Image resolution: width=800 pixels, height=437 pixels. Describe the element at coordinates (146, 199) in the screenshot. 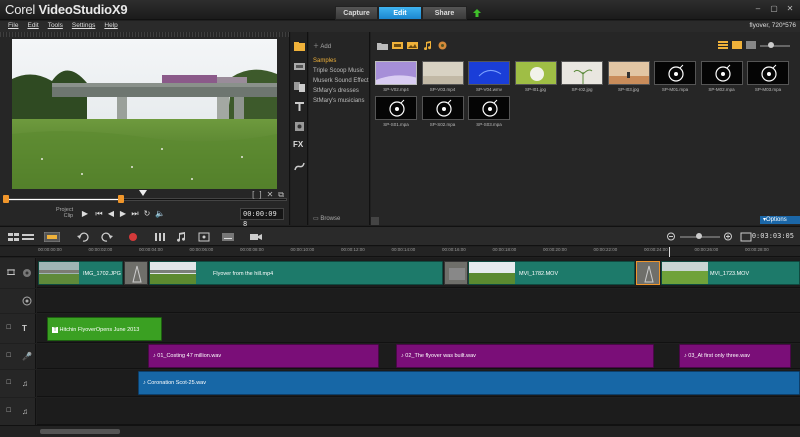

I see `scrub-bar` at that location.